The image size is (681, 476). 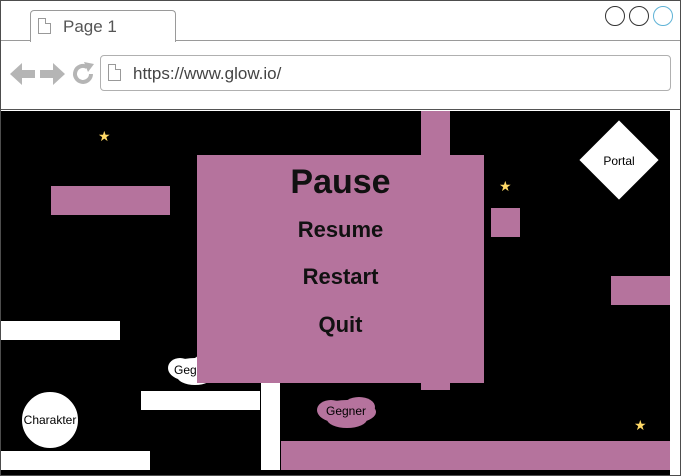 What do you see at coordinates (53, 74) in the screenshot?
I see `forward-arrow-icon` at bounding box center [53, 74].